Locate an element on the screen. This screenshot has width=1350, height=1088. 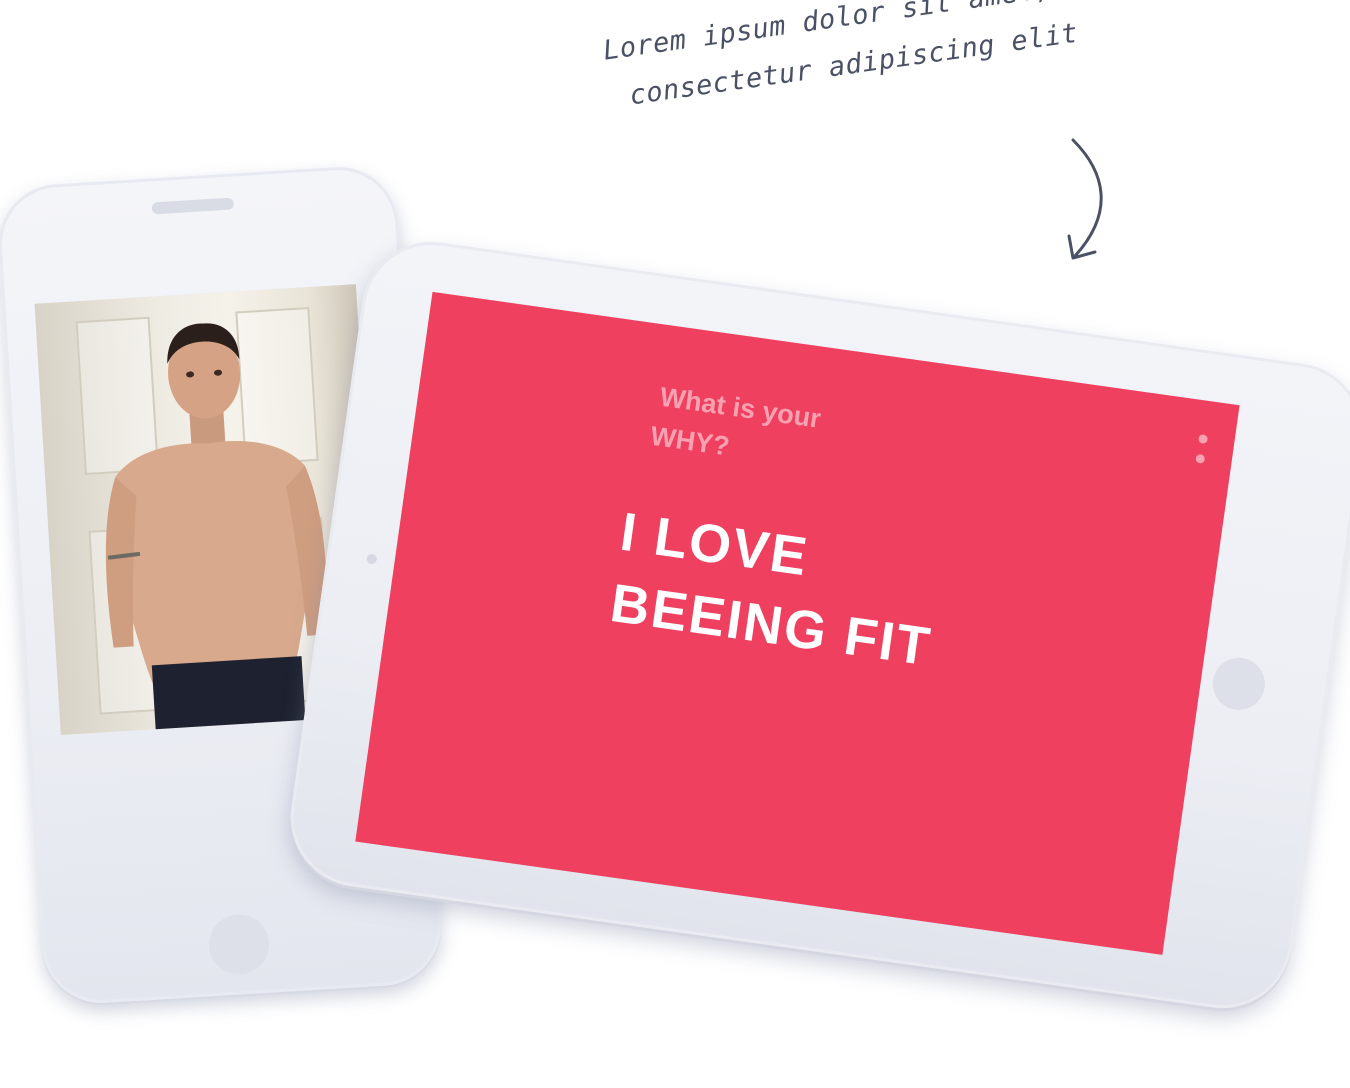
tablet-home-button is located at coordinates (1239, 684).